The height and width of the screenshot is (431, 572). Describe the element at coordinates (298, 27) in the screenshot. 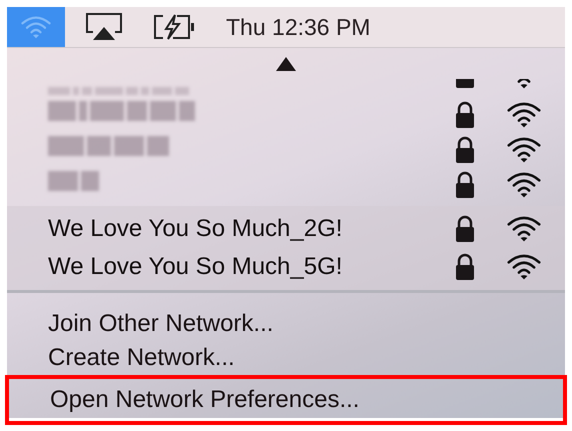

I see `menu-bar-clock: Thu 12:36 PM` at that location.